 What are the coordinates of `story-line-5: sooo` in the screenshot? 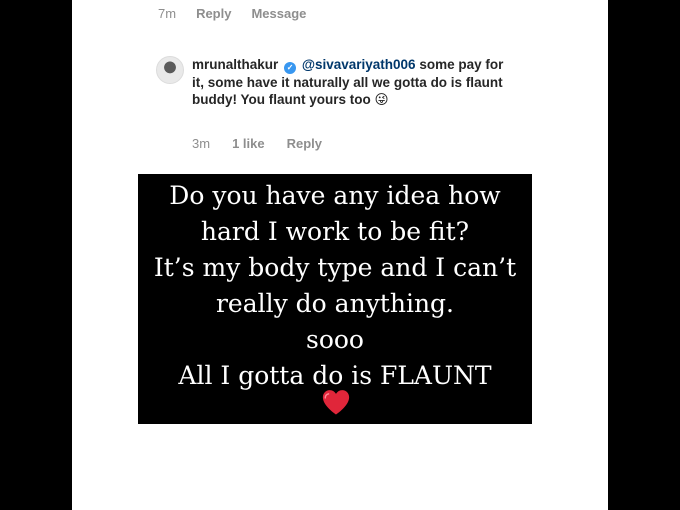 It's located at (335, 339).